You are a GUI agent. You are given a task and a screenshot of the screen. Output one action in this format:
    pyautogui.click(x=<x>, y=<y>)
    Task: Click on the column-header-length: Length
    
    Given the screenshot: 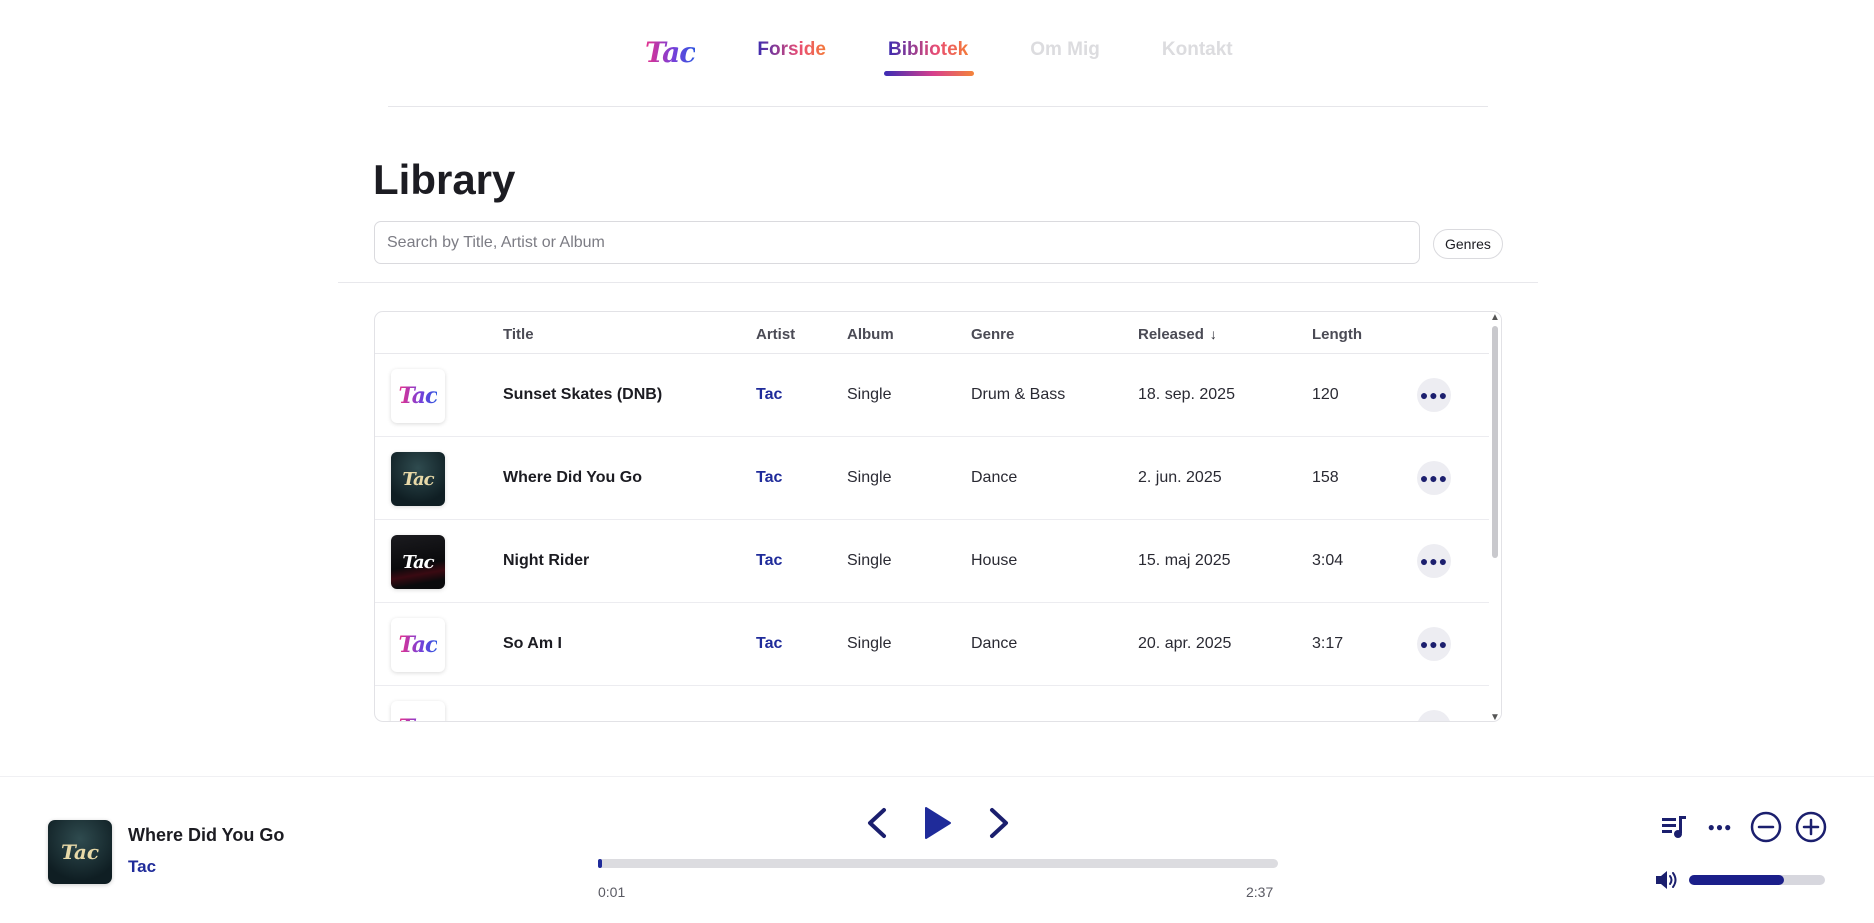 What is the action you would take?
    pyautogui.click(x=1337, y=334)
    